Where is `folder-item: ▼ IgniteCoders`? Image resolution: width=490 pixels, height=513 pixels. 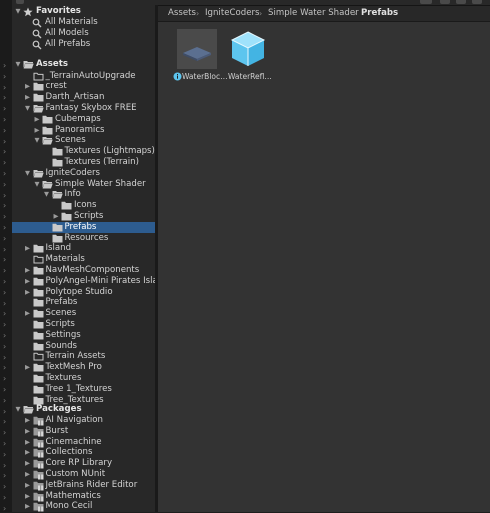
folder-item: ▼ IgniteCoders is located at coordinates (83, 173).